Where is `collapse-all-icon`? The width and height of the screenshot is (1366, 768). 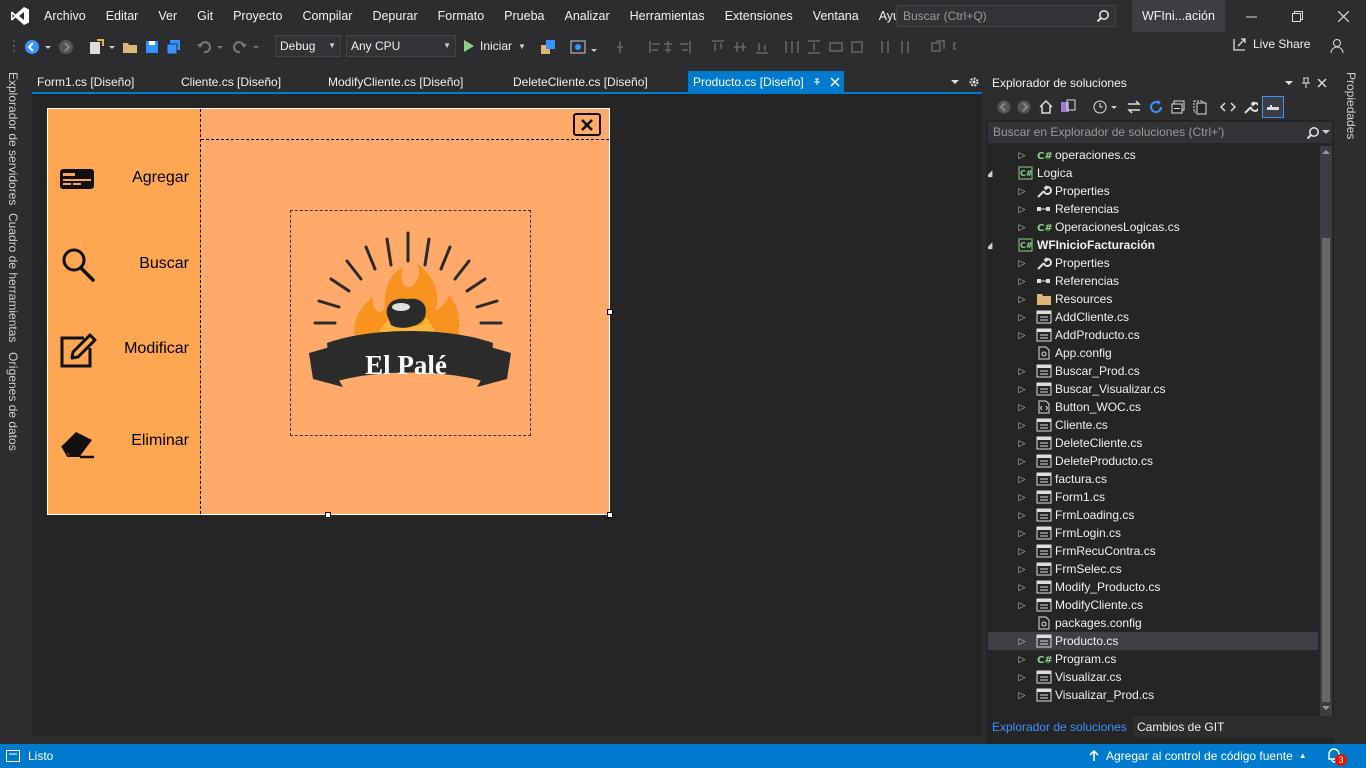
collapse-all-icon is located at coordinates (1178, 107).